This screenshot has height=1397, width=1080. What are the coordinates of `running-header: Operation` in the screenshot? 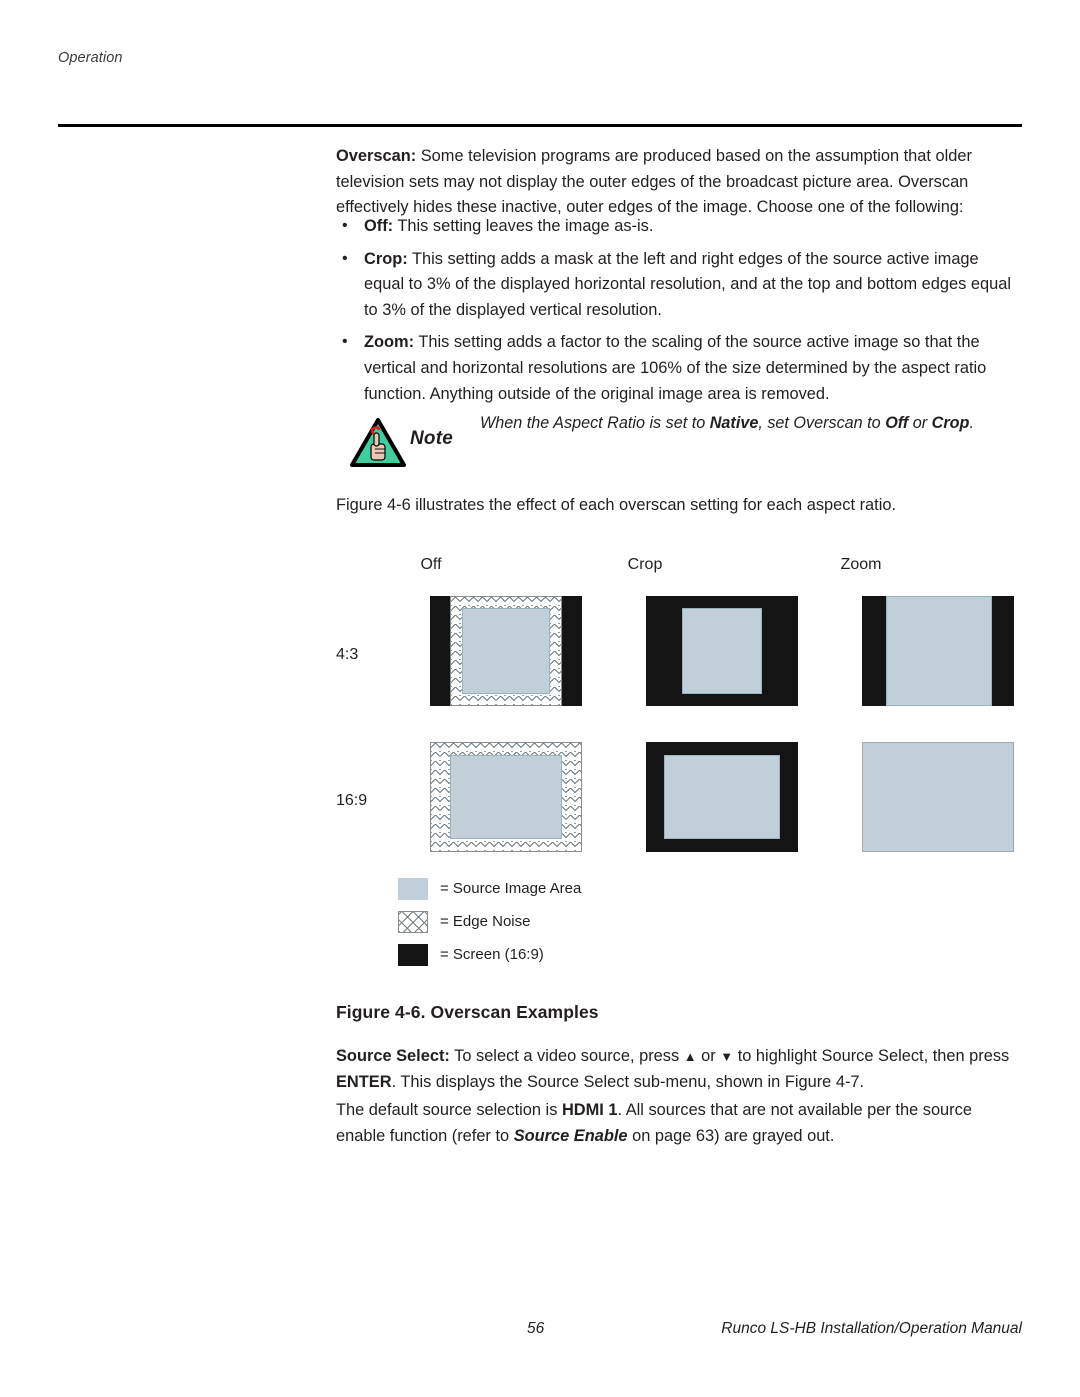 It's located at (90, 58).